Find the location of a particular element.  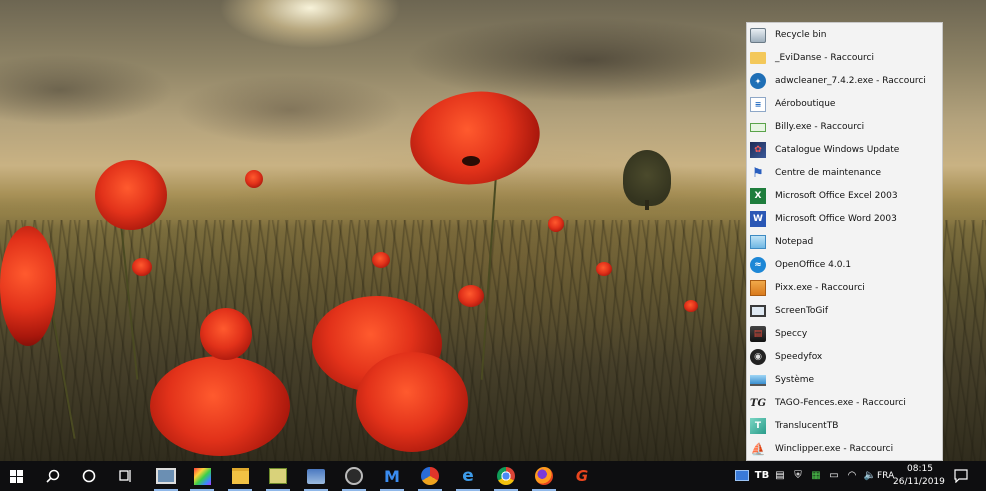

poppy-center is located at coordinates (471, 161).